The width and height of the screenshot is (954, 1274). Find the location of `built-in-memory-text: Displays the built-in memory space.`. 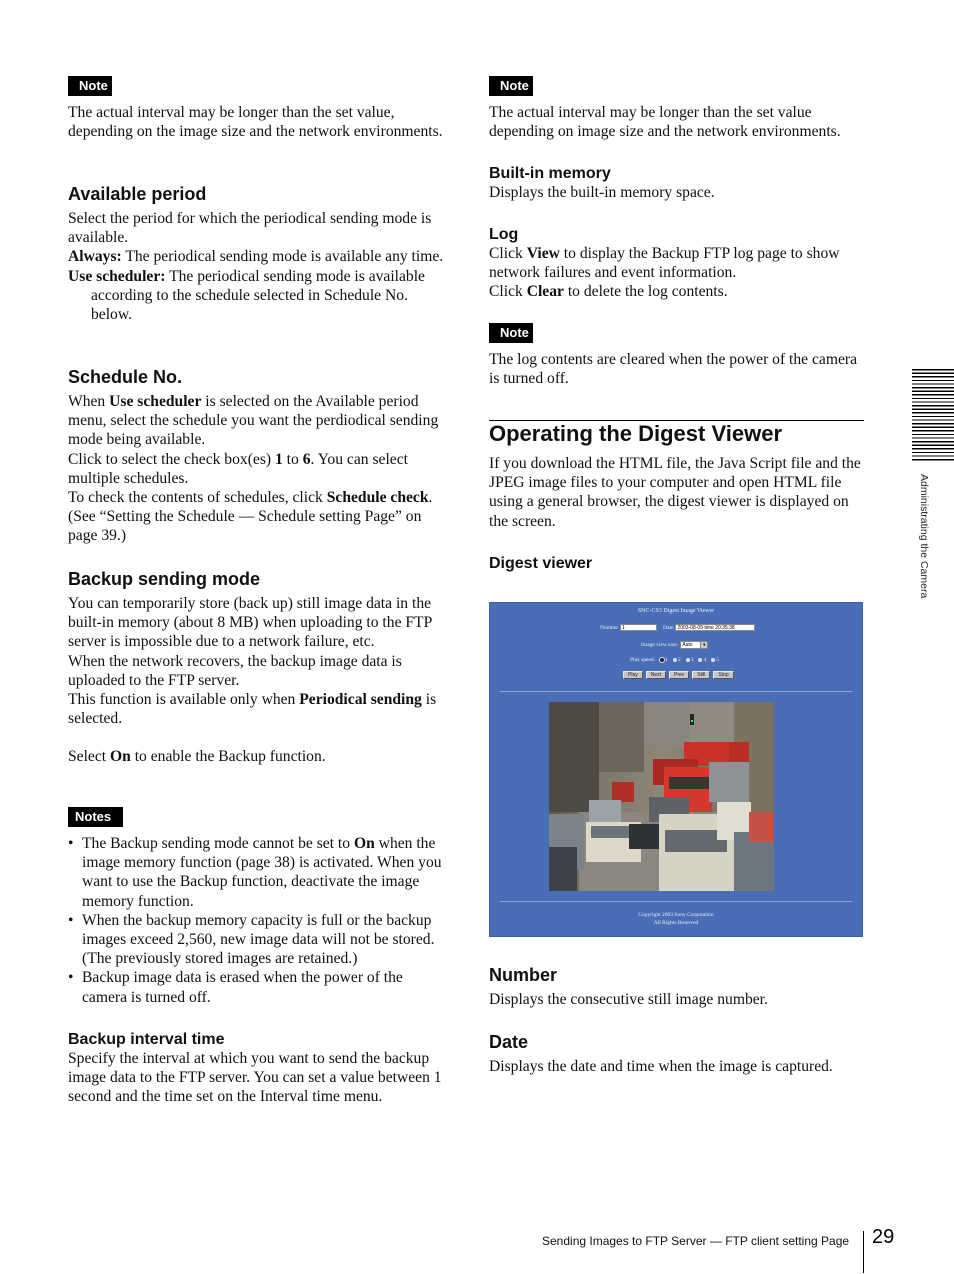

built-in-memory-text: Displays the built-in memory space. is located at coordinates (602, 192).